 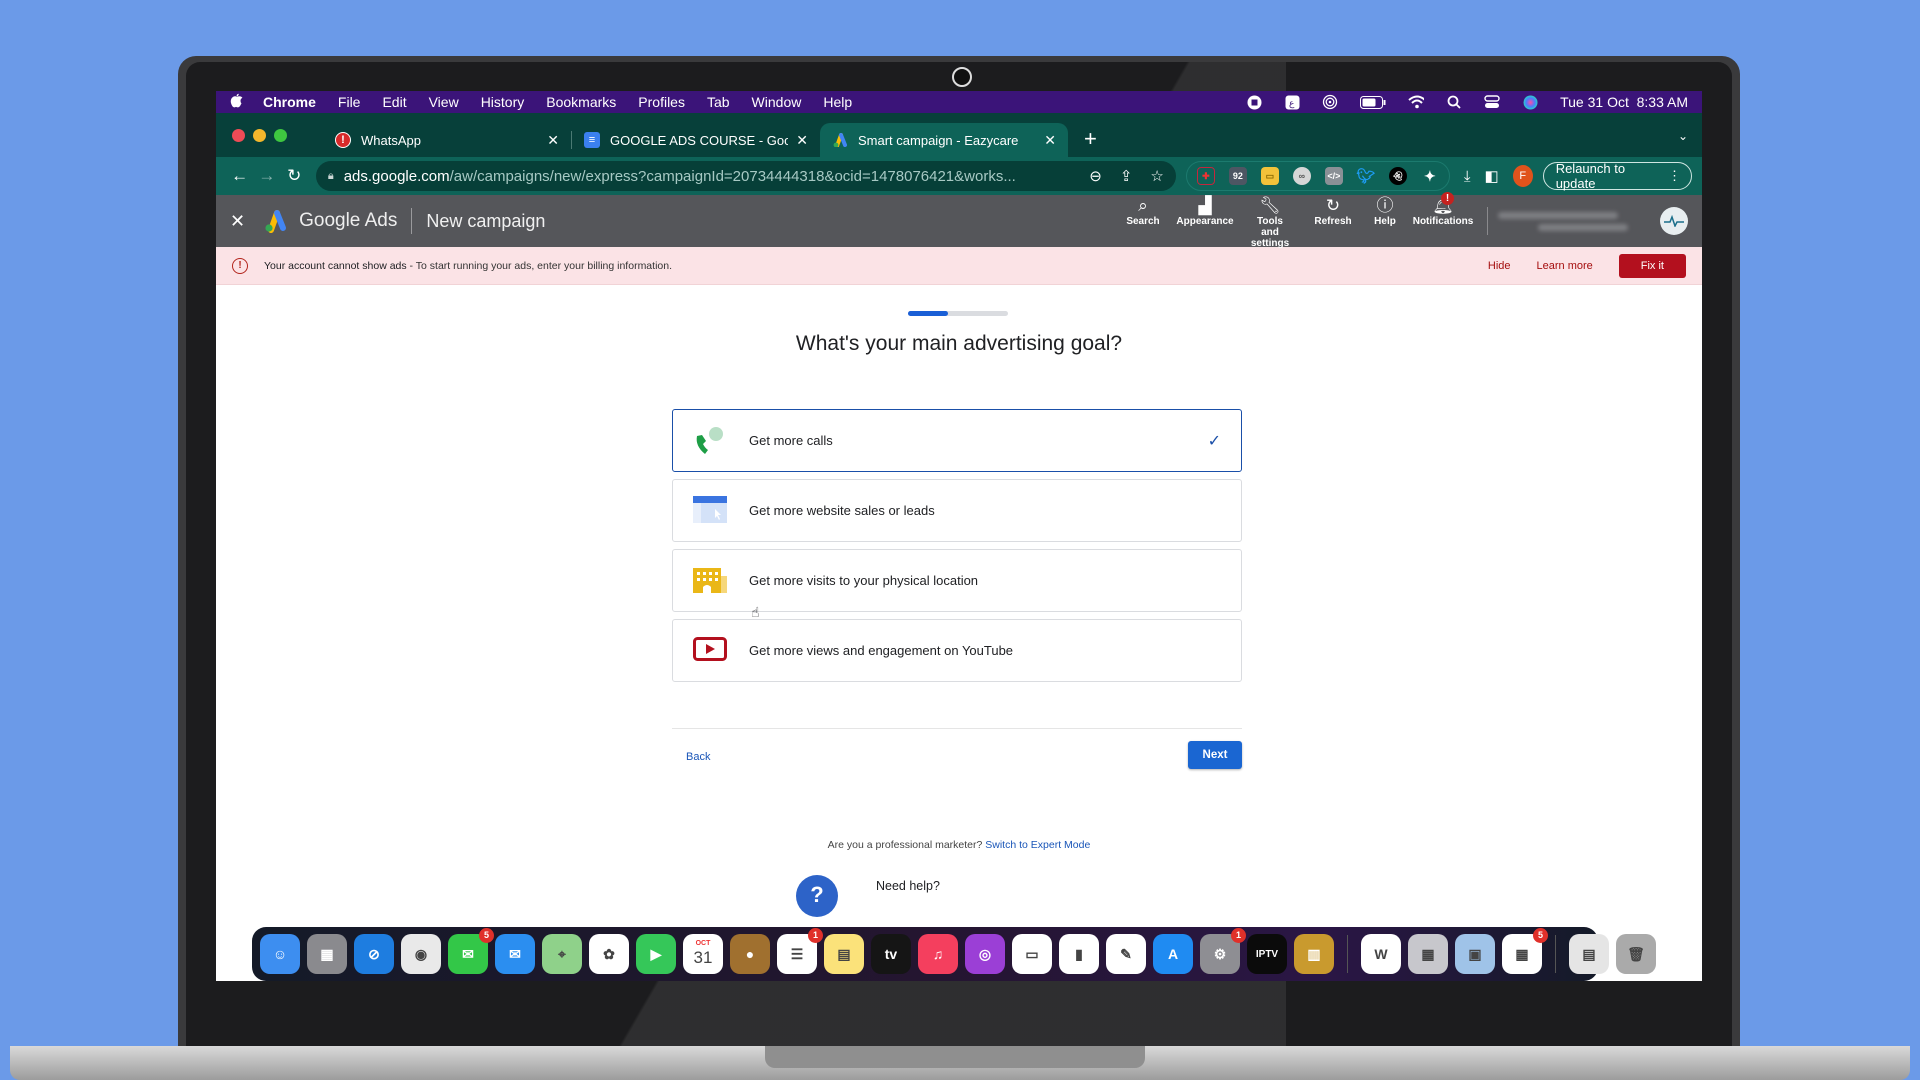 I want to click on airdrop-icon, so click(x=1330, y=102).